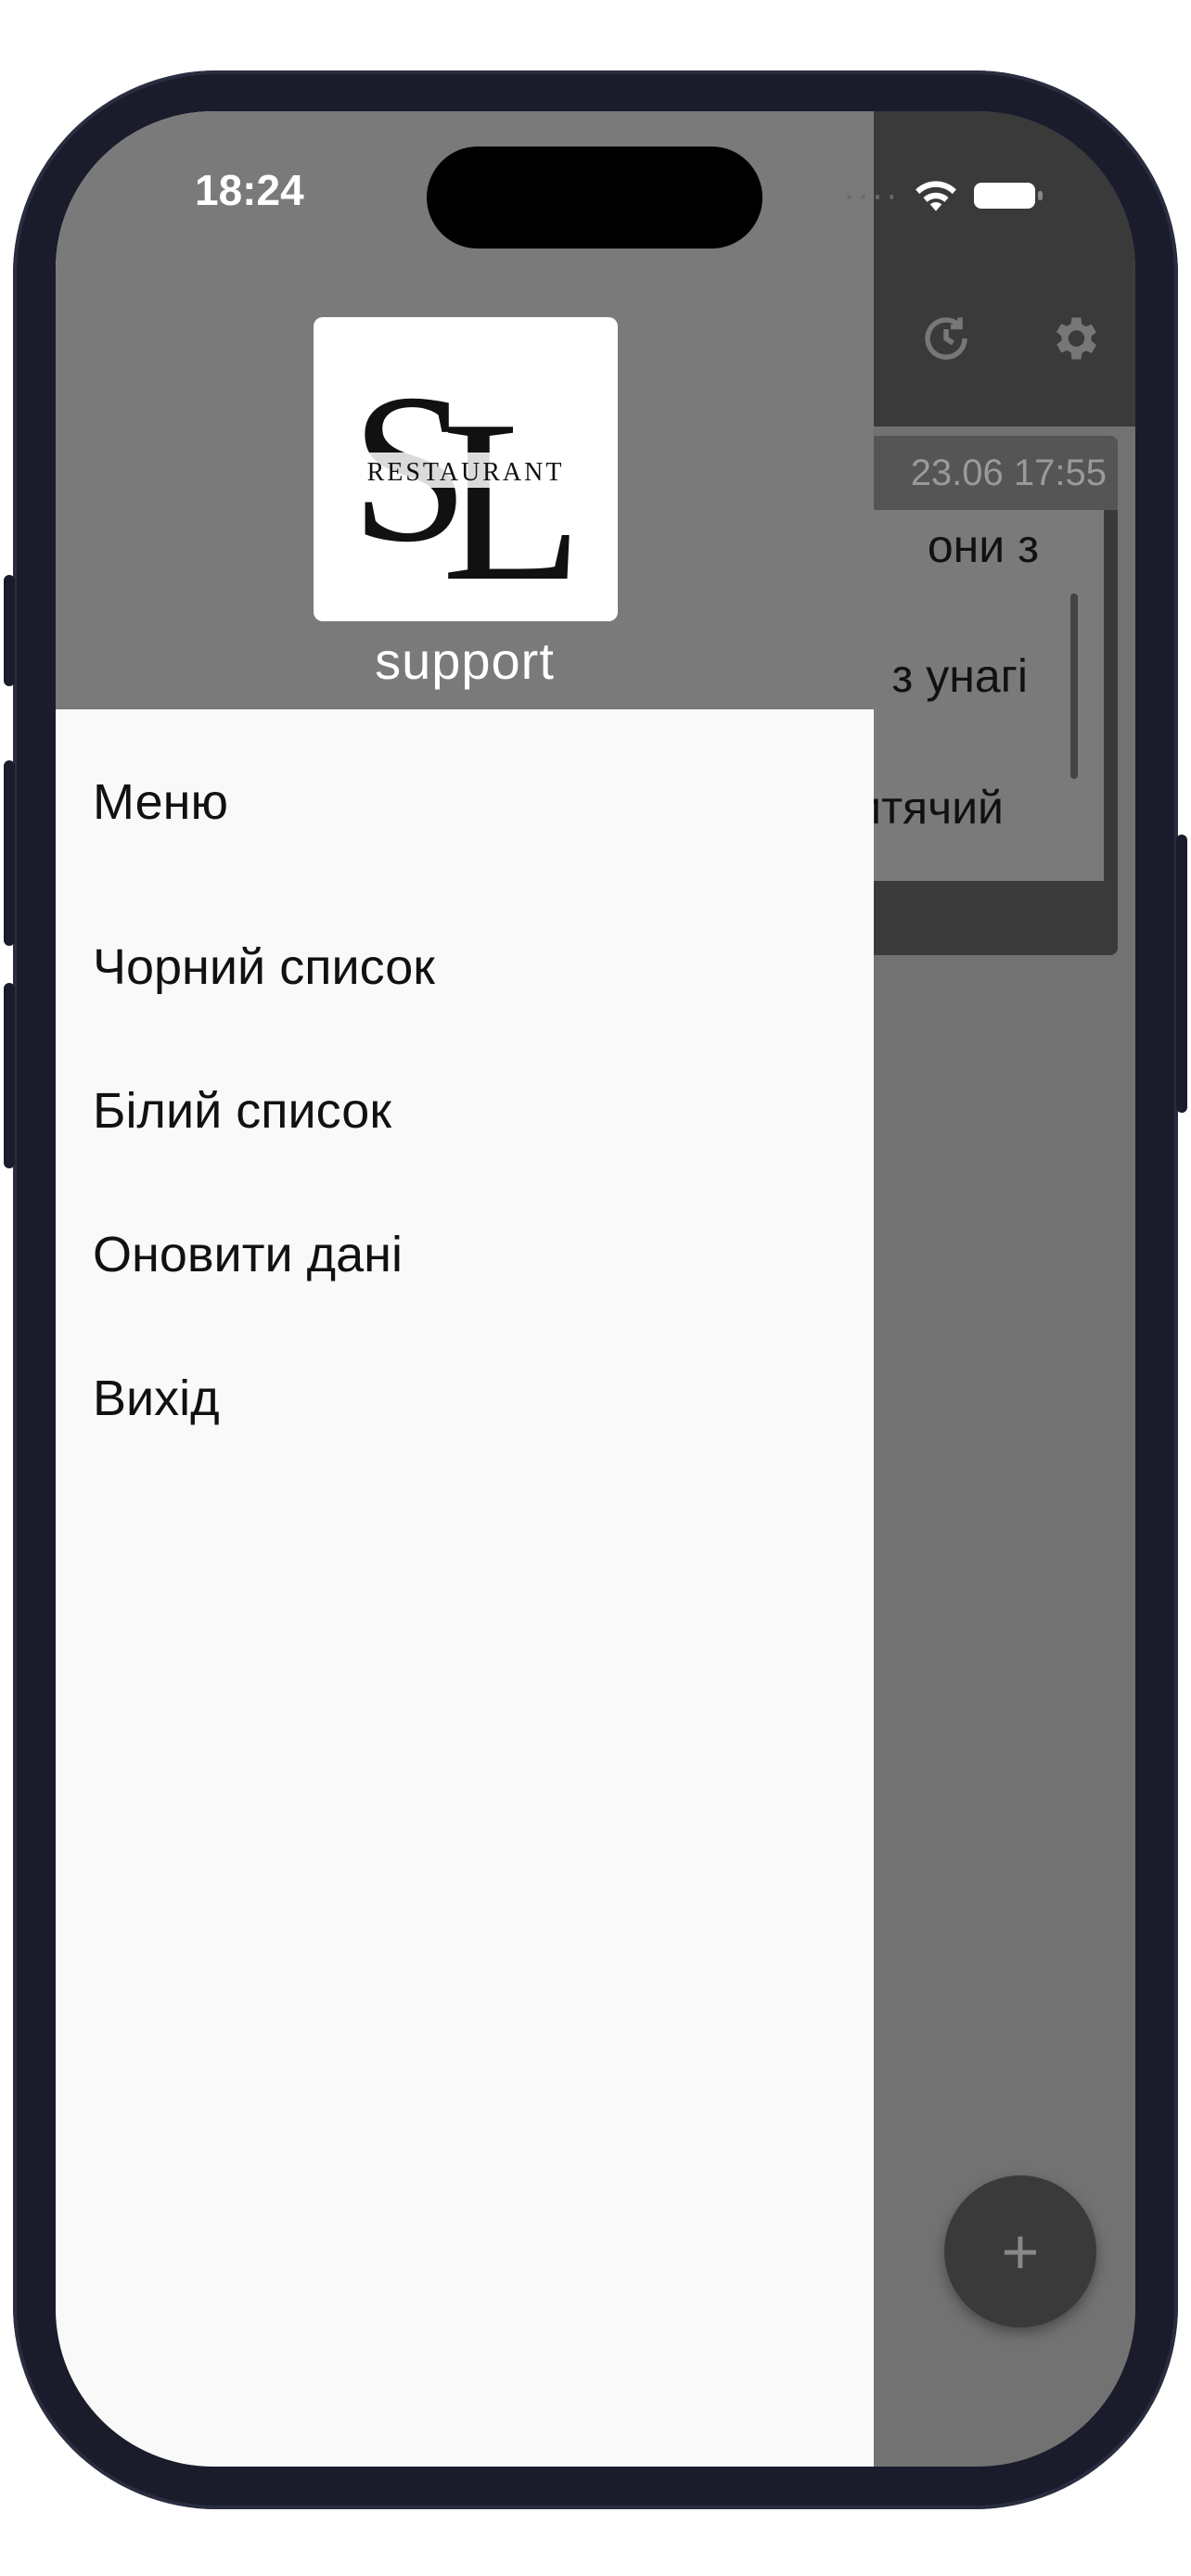 The image size is (1191, 2576). What do you see at coordinates (1020, 2251) in the screenshot?
I see `add-button: +` at bounding box center [1020, 2251].